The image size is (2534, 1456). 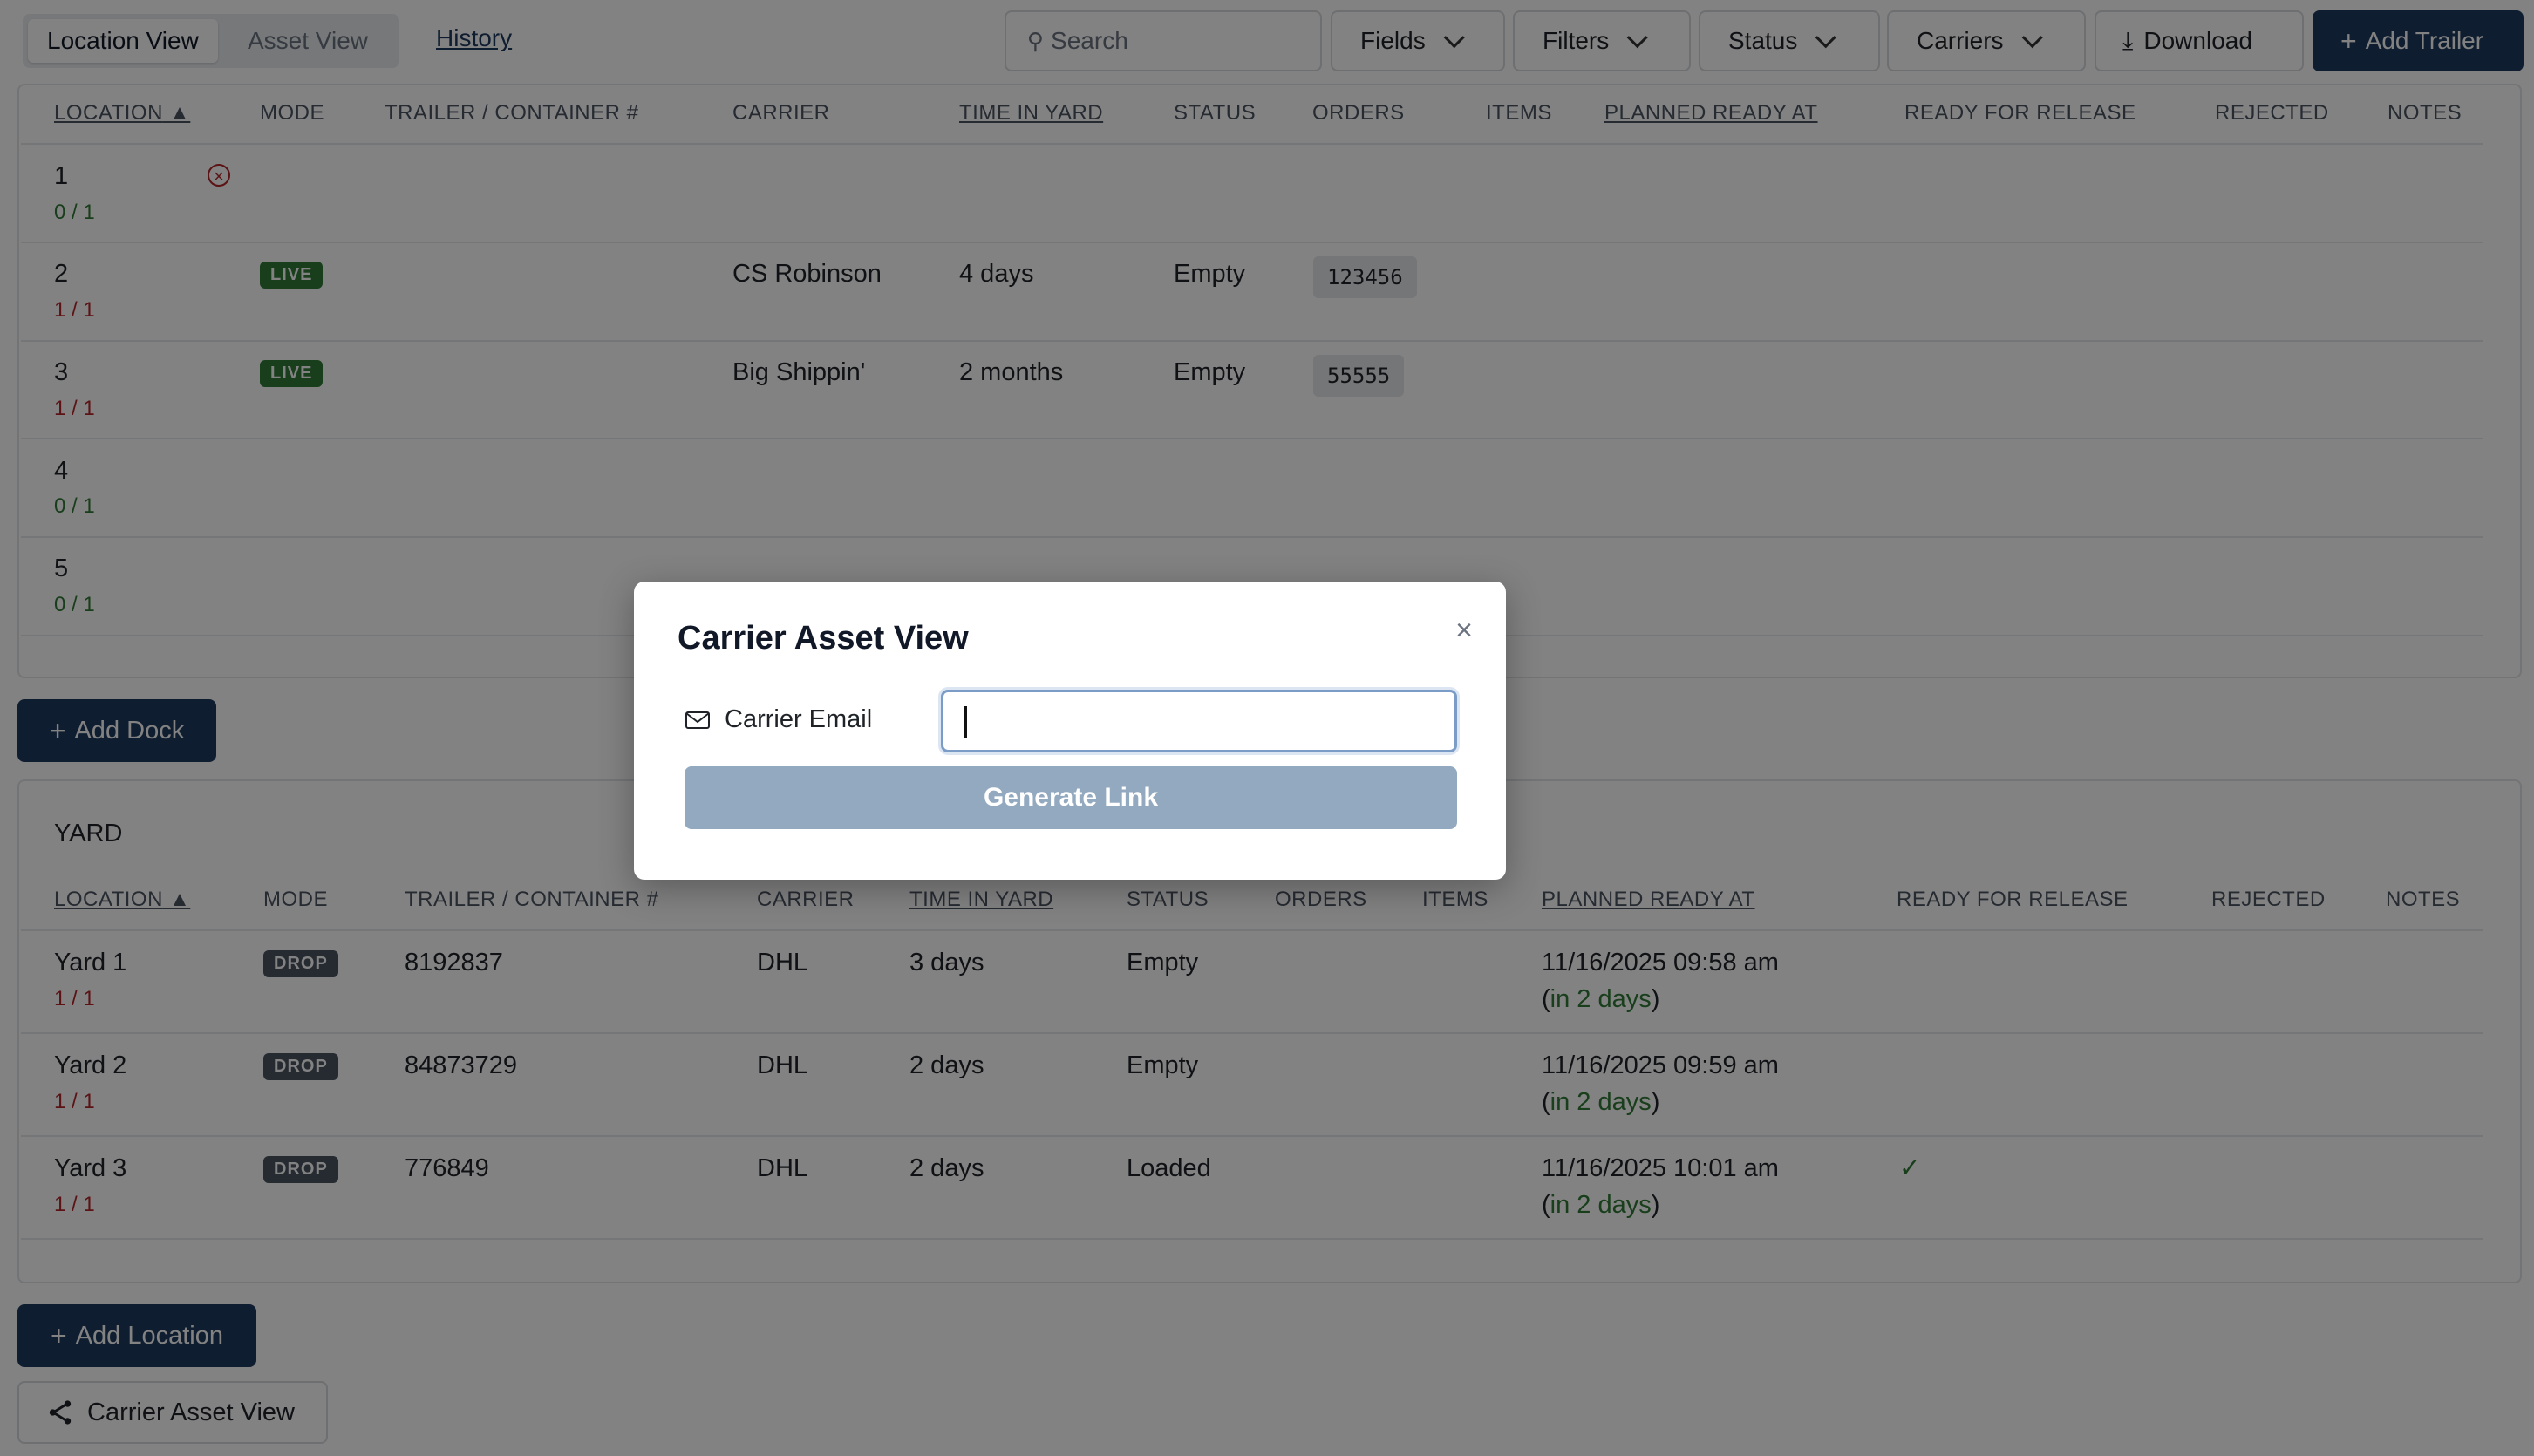 What do you see at coordinates (1071, 797) in the screenshot?
I see `generate-link-button: Generate Link` at bounding box center [1071, 797].